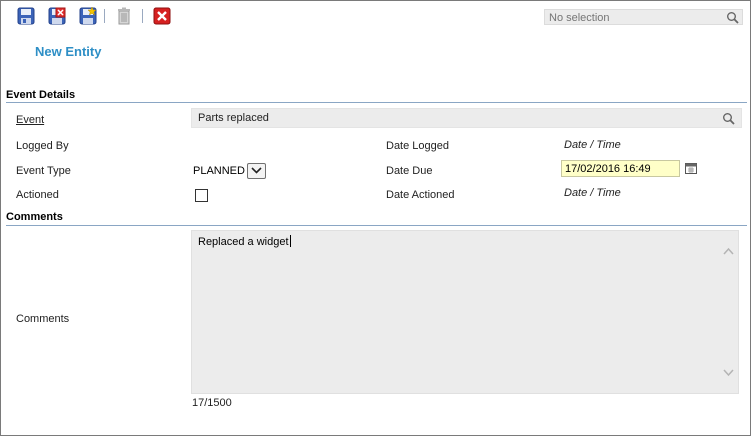 This screenshot has height=436, width=751. I want to click on scroll-down-icon, so click(728, 373).